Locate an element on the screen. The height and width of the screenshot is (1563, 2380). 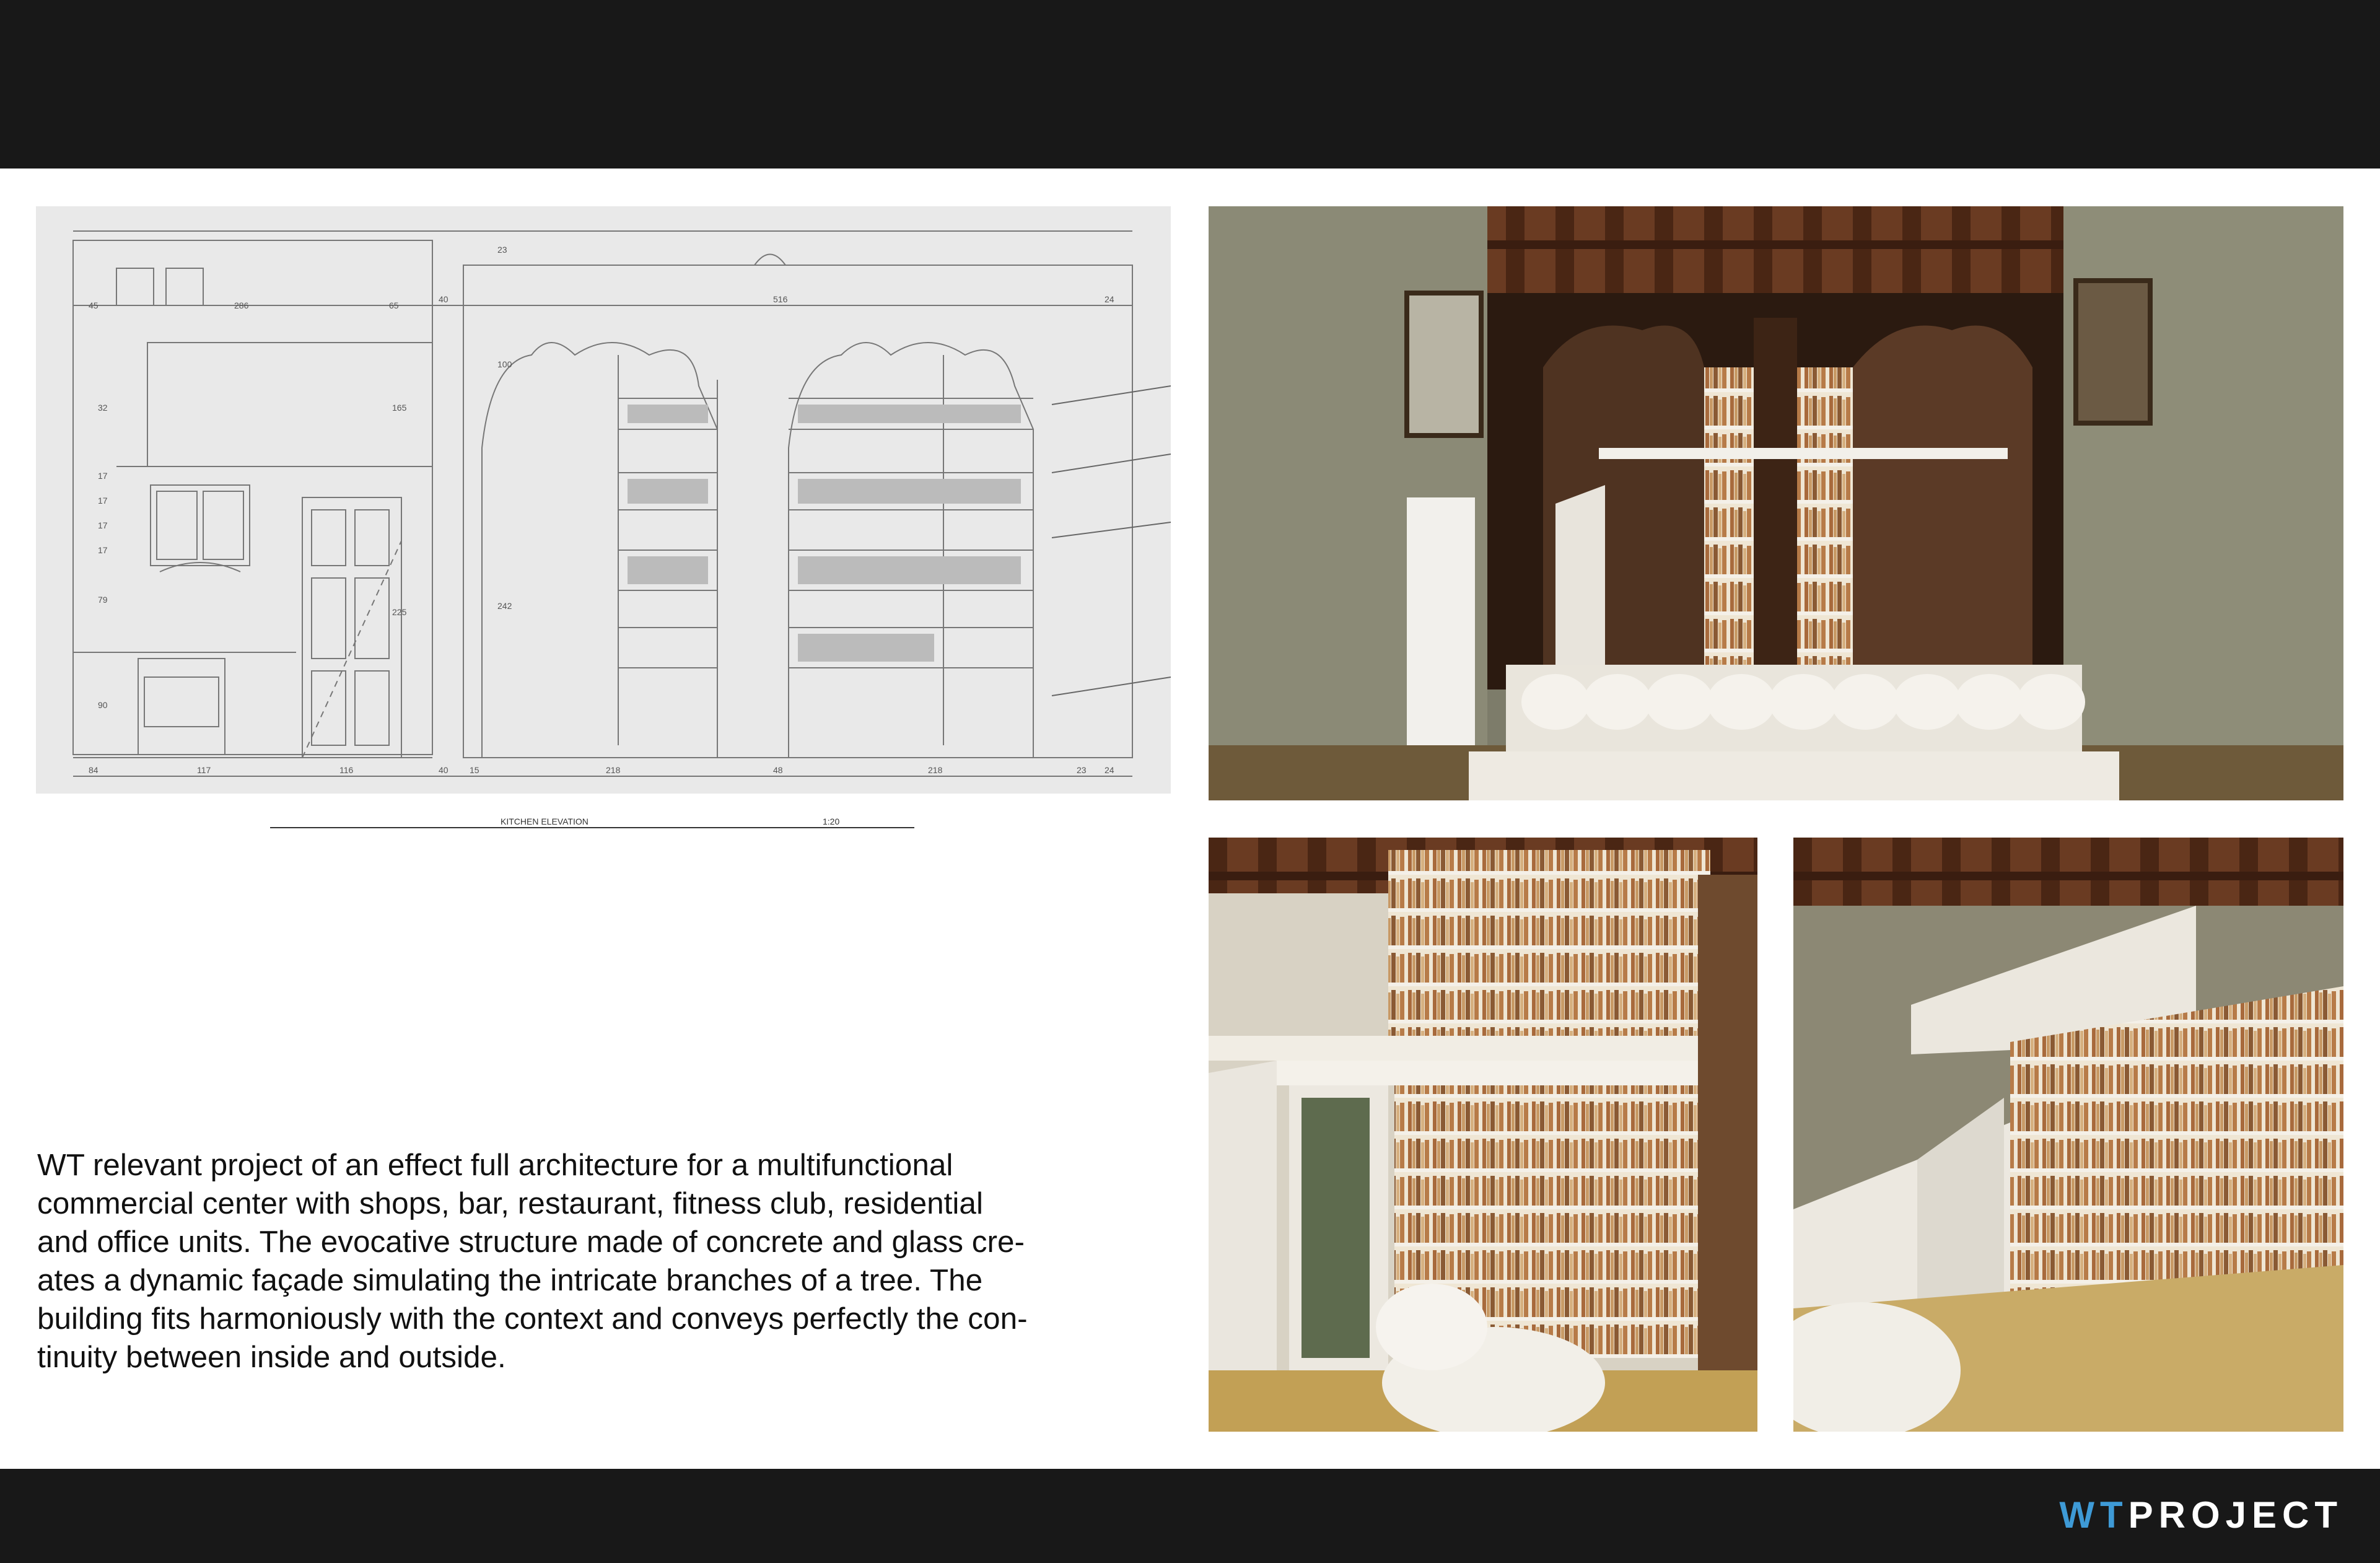
dim-label: 45 is located at coordinates (93, 305).